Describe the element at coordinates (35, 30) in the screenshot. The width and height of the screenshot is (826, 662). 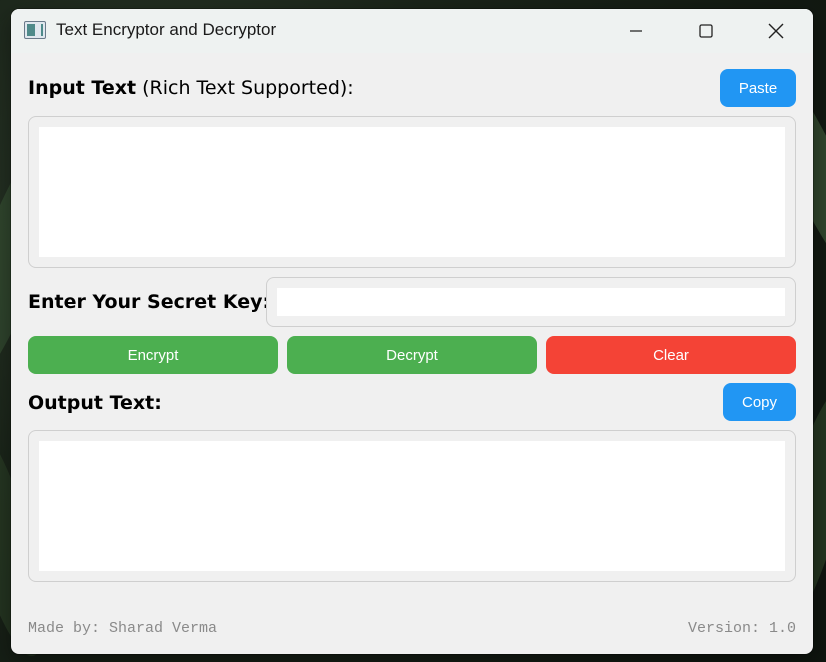
I see `app-window-icon` at that location.